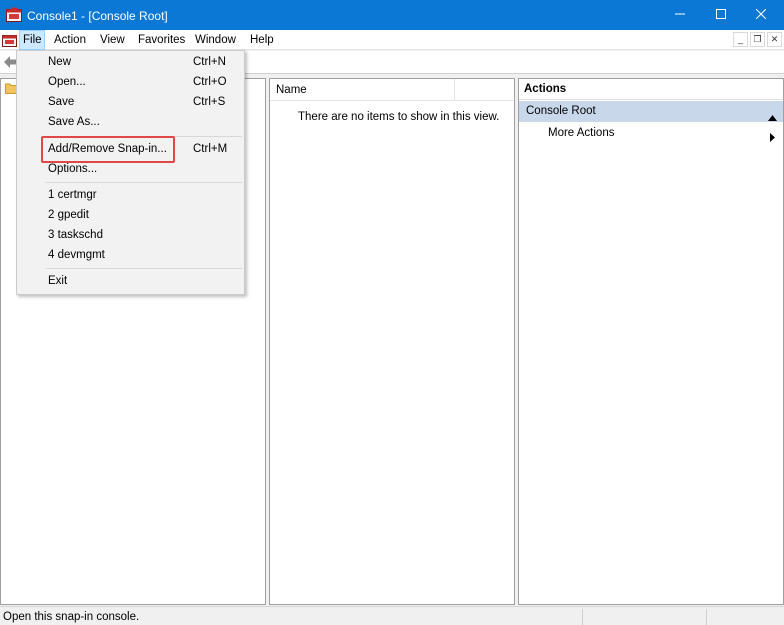 The image size is (784, 625). I want to click on file-menu-save: Save Ctrl+S, so click(130, 102).